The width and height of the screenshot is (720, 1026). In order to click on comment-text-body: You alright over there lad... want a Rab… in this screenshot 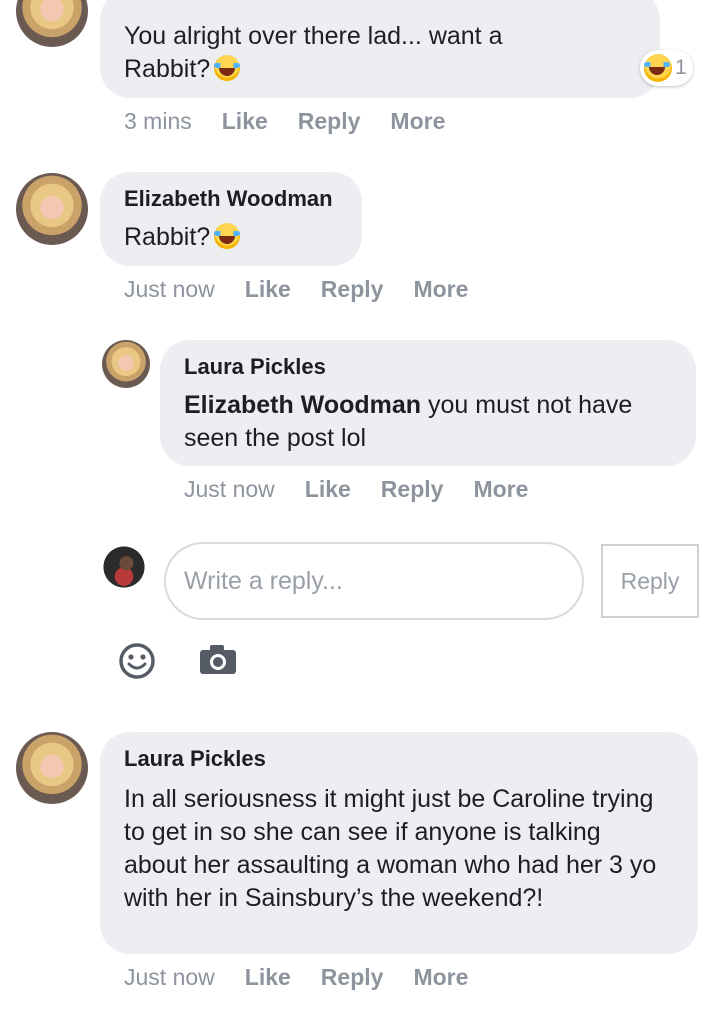, I will do `click(313, 52)`.